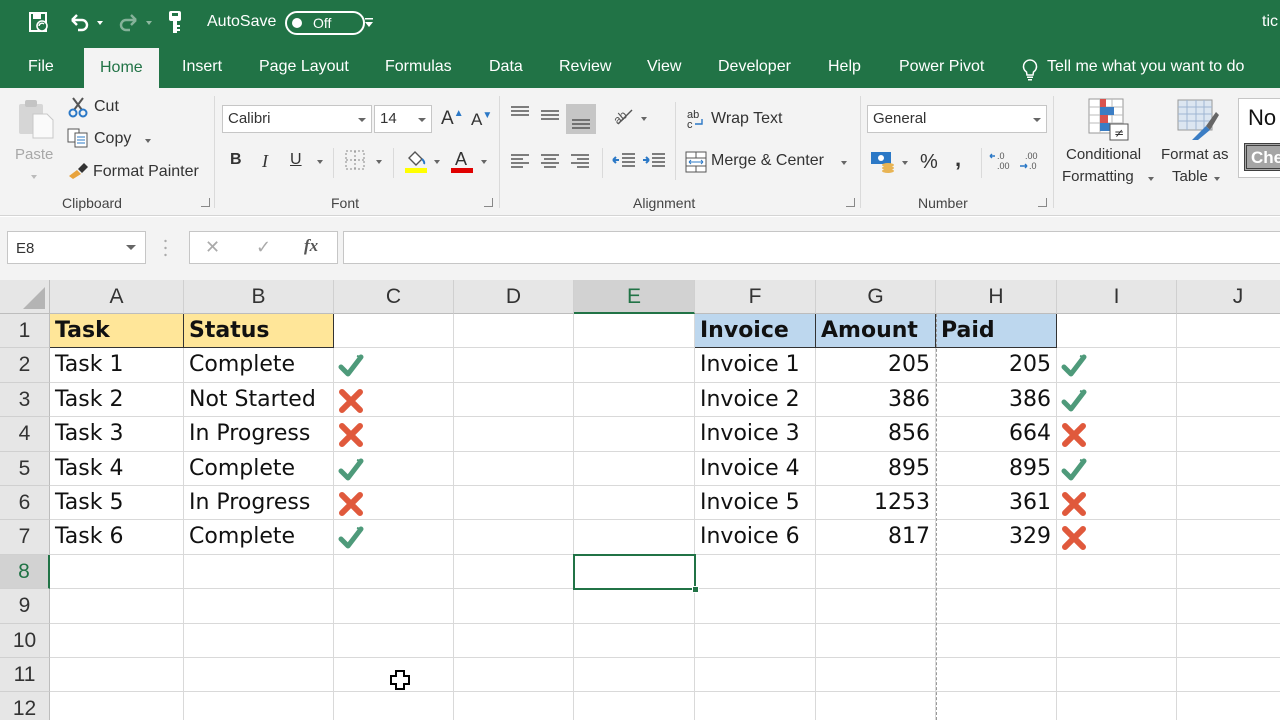 The height and width of the screenshot is (720, 1280). What do you see at coordinates (996, 606) in the screenshot?
I see `cell-h9` at bounding box center [996, 606].